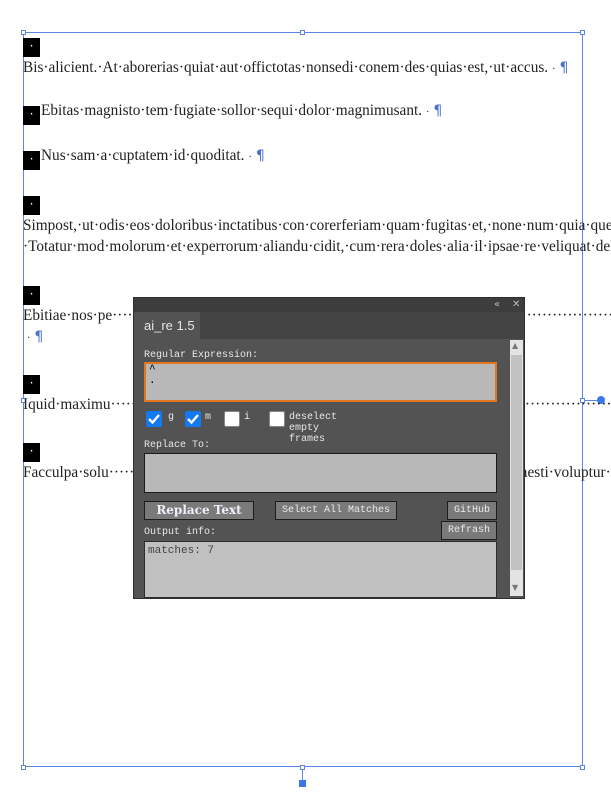 Image resolution: width=611 pixels, height=794 pixels. Describe the element at coordinates (497, 305) in the screenshot. I see `collapse-icon: «` at that location.